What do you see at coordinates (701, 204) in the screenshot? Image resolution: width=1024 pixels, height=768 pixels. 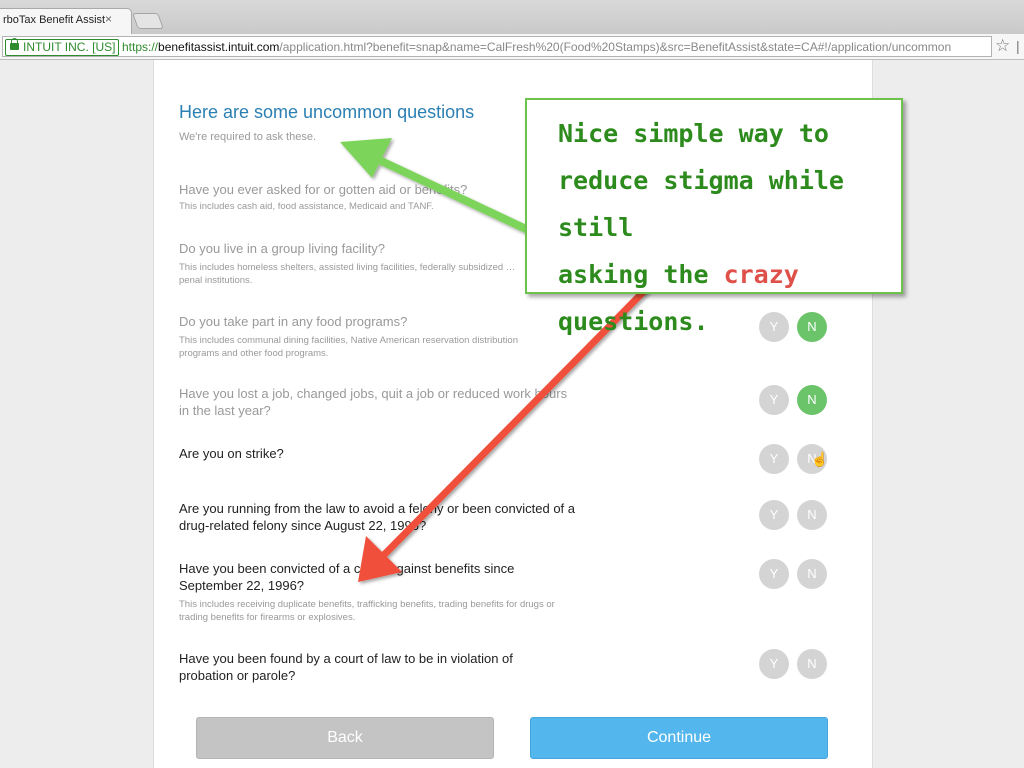 I see `annotation-line: reduce stigma while still` at bounding box center [701, 204].